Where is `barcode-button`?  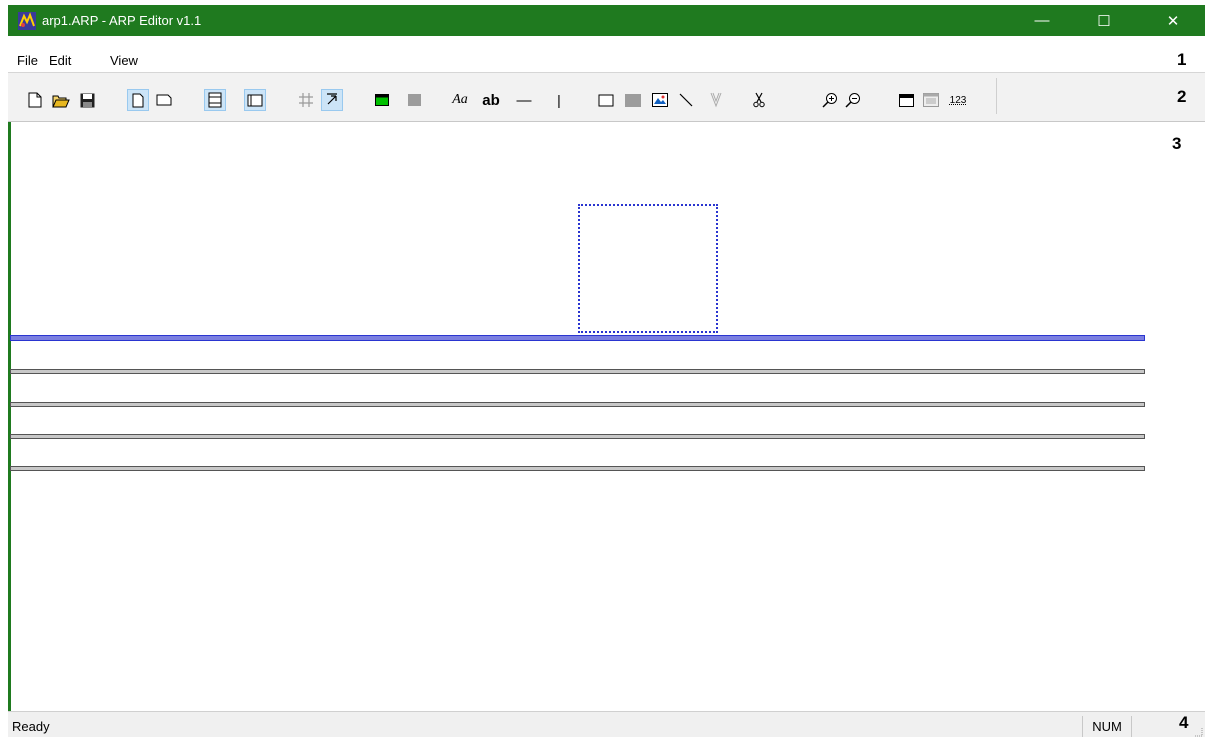
barcode-button is located at coordinates (716, 100).